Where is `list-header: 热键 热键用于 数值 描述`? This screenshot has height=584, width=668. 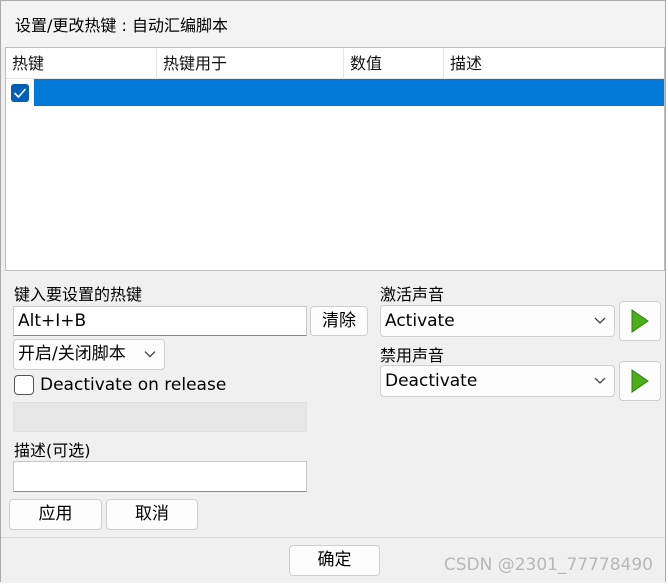
list-header: 热键 热键用于 数值 描述 is located at coordinates (335, 63).